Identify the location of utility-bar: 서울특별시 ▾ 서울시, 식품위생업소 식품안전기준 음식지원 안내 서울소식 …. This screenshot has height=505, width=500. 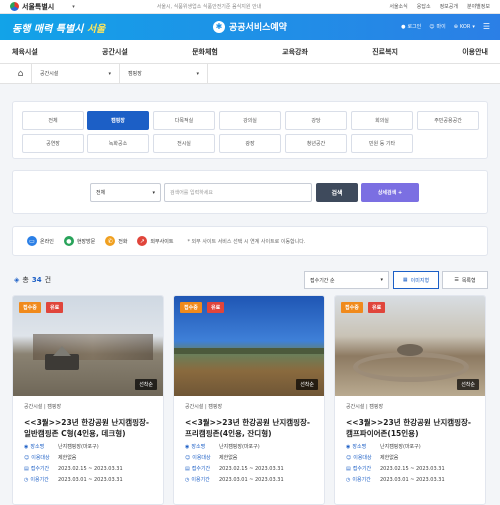
(250, 7).